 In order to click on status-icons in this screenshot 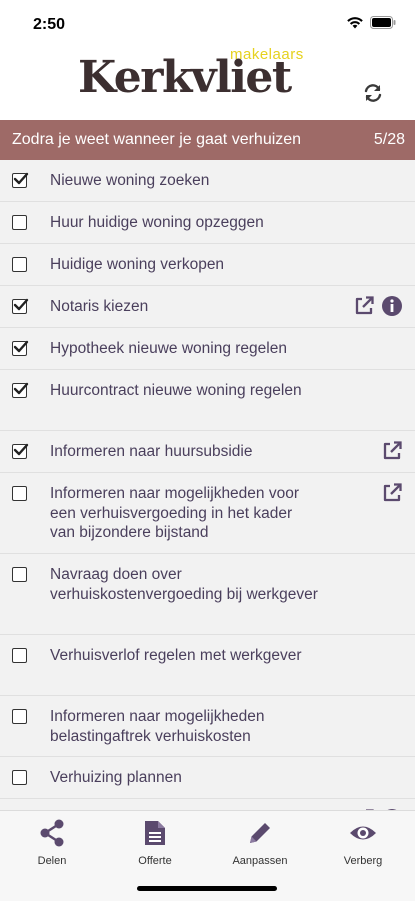, I will do `click(371, 22)`.